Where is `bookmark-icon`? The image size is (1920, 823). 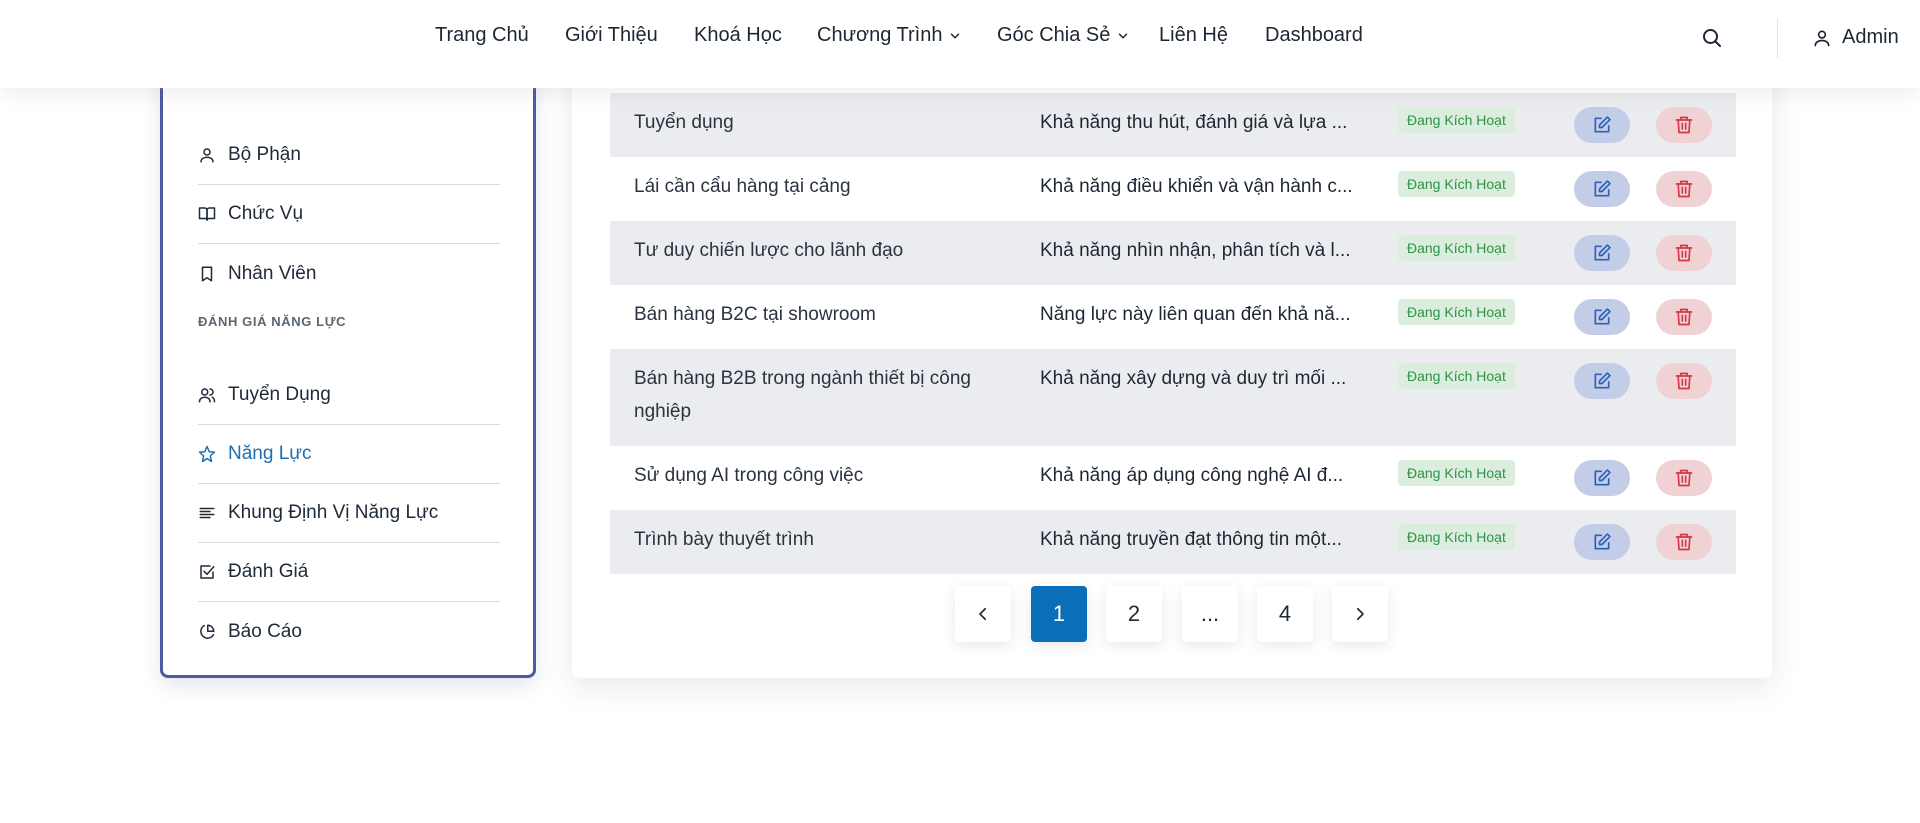 bookmark-icon is located at coordinates (207, 273).